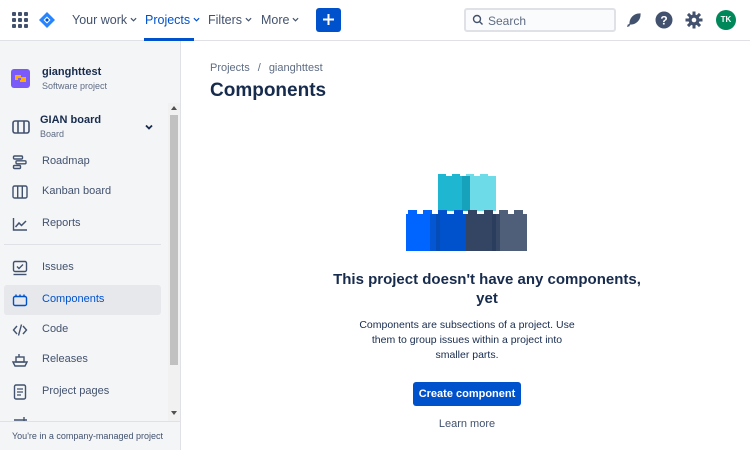 The height and width of the screenshot is (450, 750). I want to click on breadcrumb-project: gianghttest, so click(296, 68).